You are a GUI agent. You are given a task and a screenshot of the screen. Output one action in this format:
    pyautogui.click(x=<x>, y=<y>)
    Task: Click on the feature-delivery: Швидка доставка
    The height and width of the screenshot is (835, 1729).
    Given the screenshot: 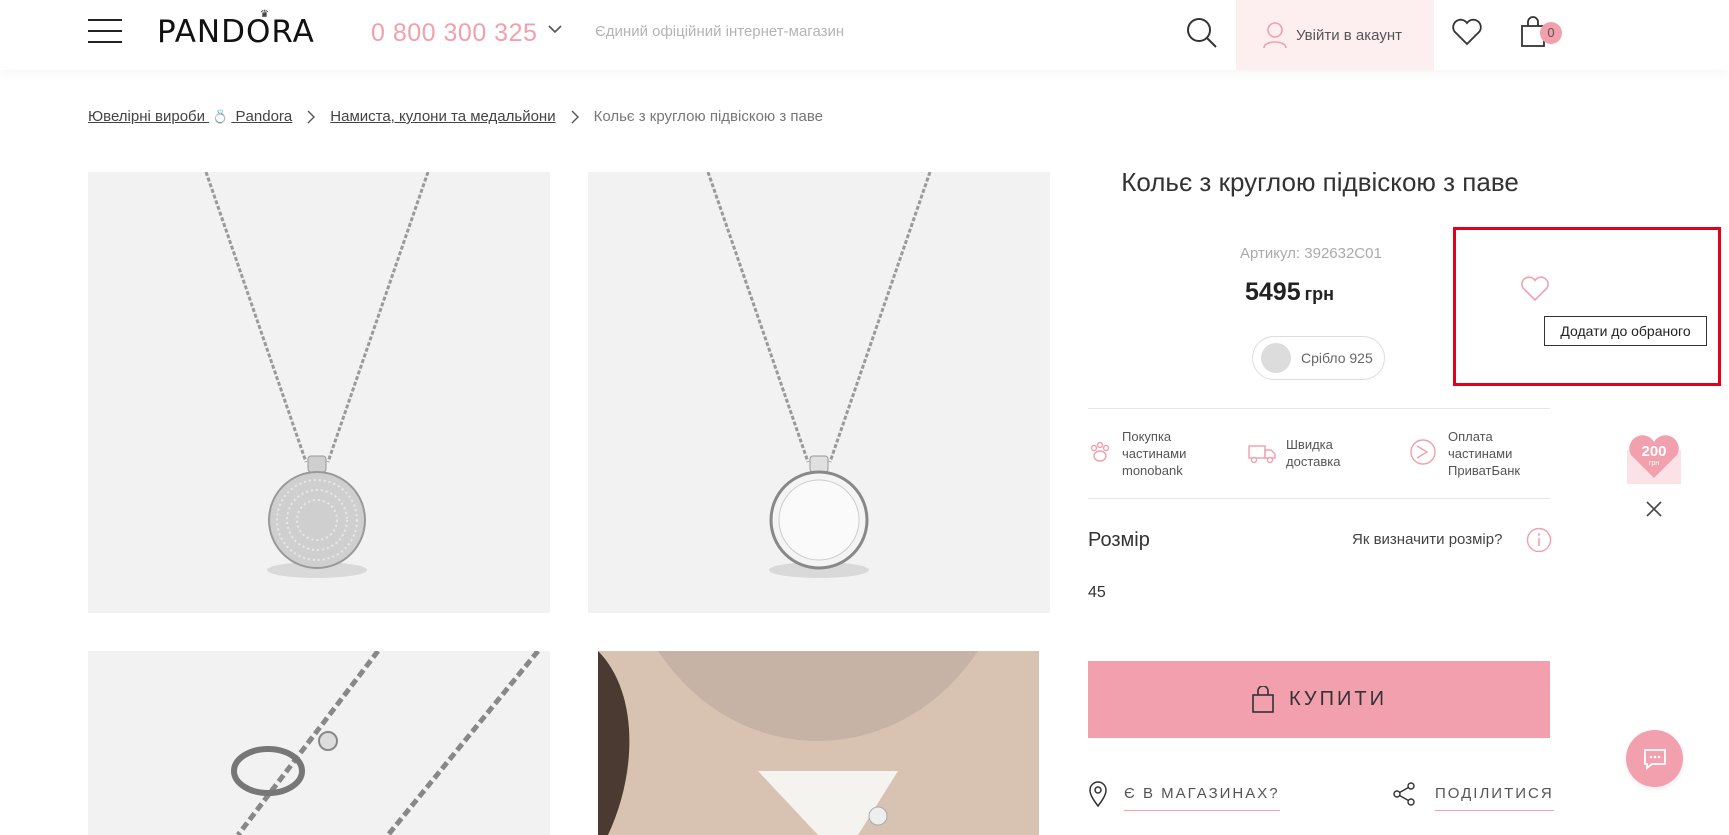 What is the action you would take?
    pyautogui.click(x=1302, y=453)
    